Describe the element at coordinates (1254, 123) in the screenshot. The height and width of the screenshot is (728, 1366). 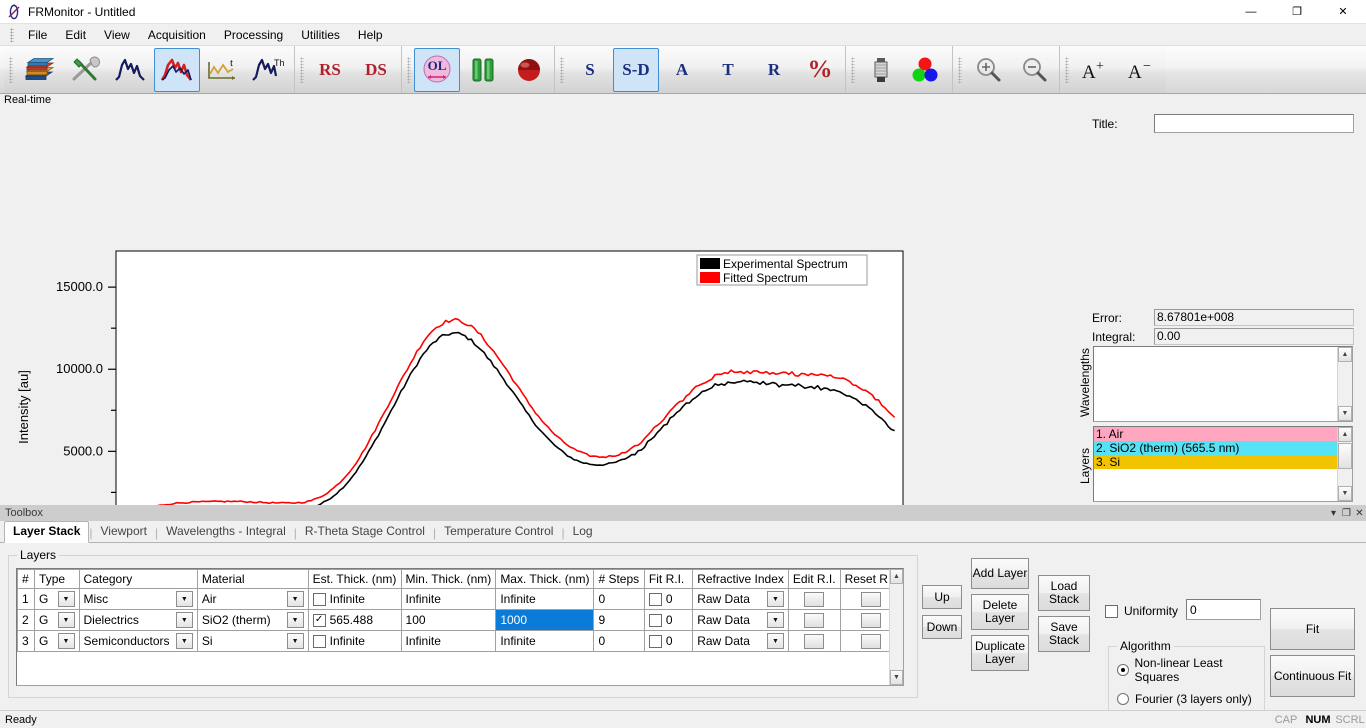
I see `title-input` at that location.